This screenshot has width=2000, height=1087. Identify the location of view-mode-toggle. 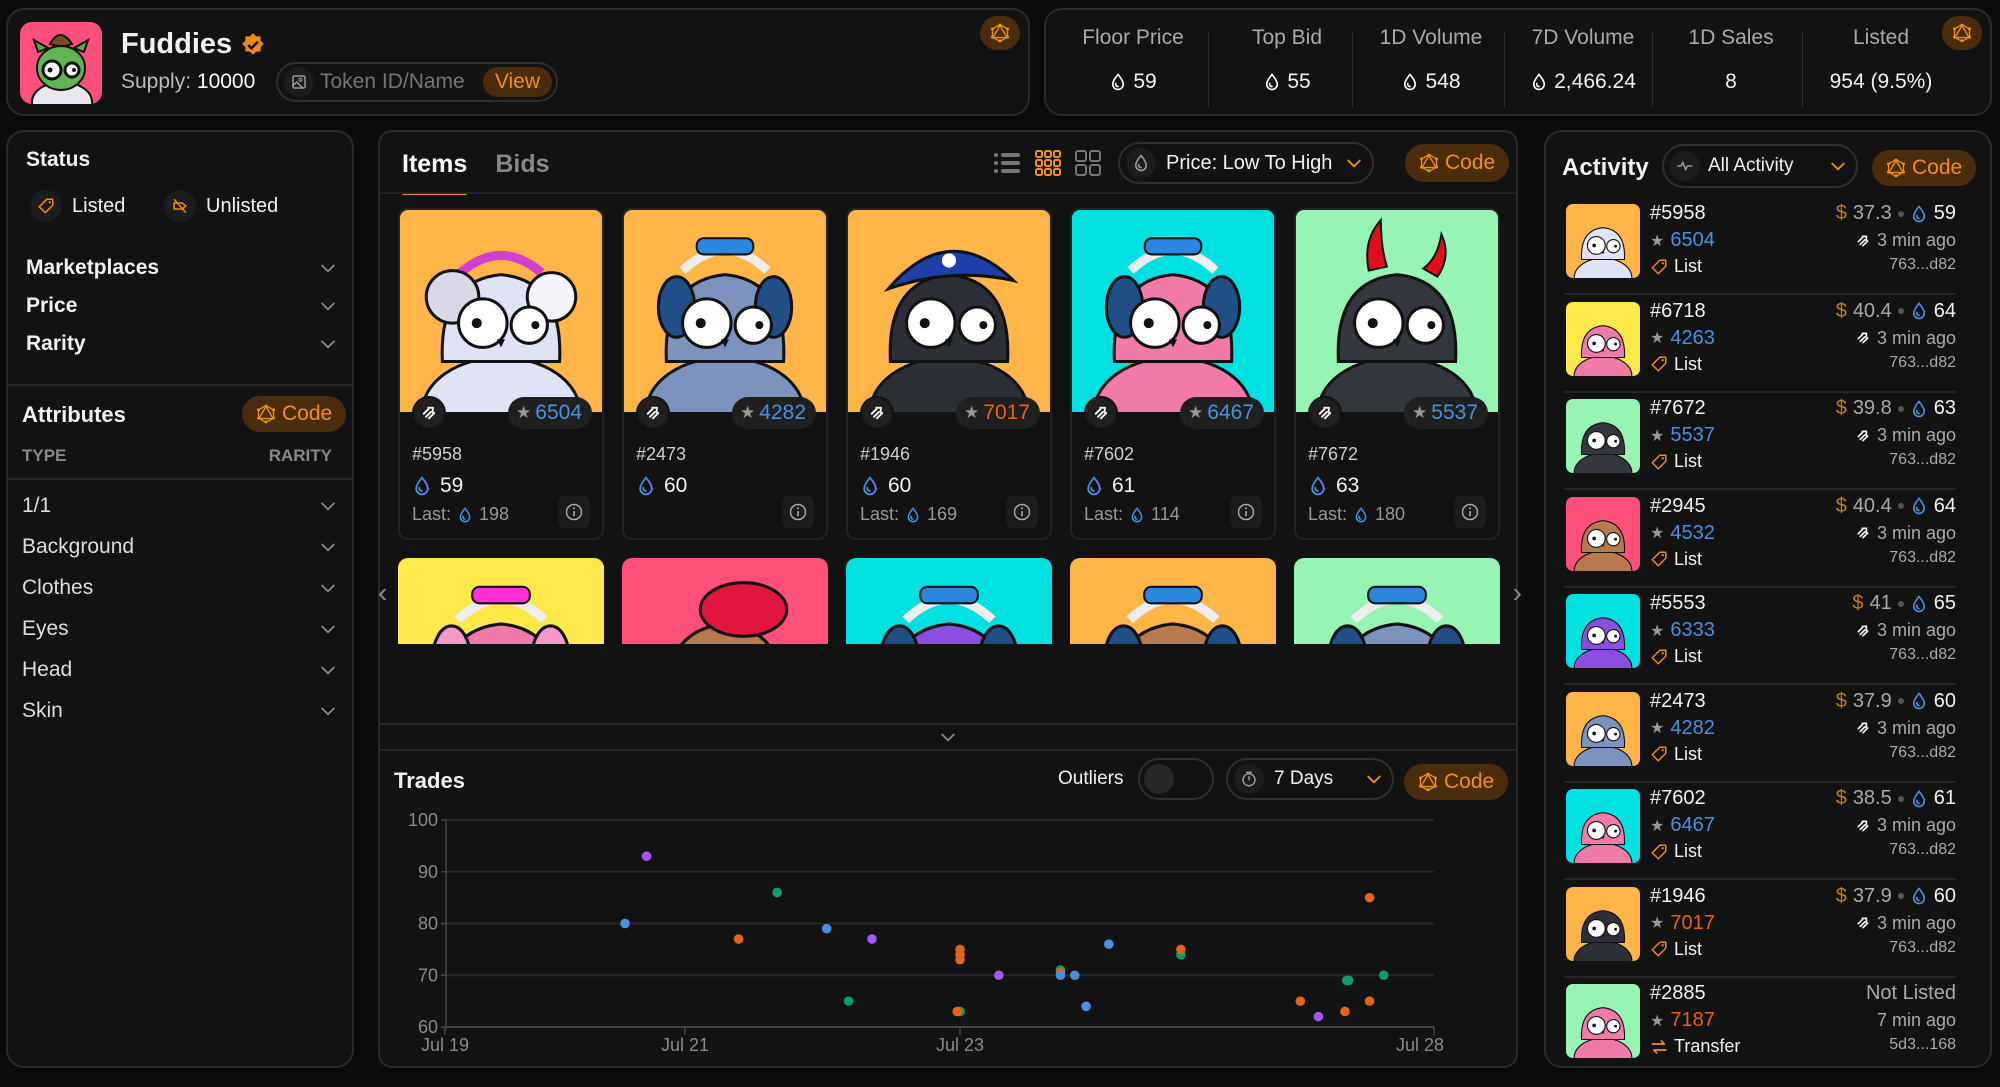
(1047, 163).